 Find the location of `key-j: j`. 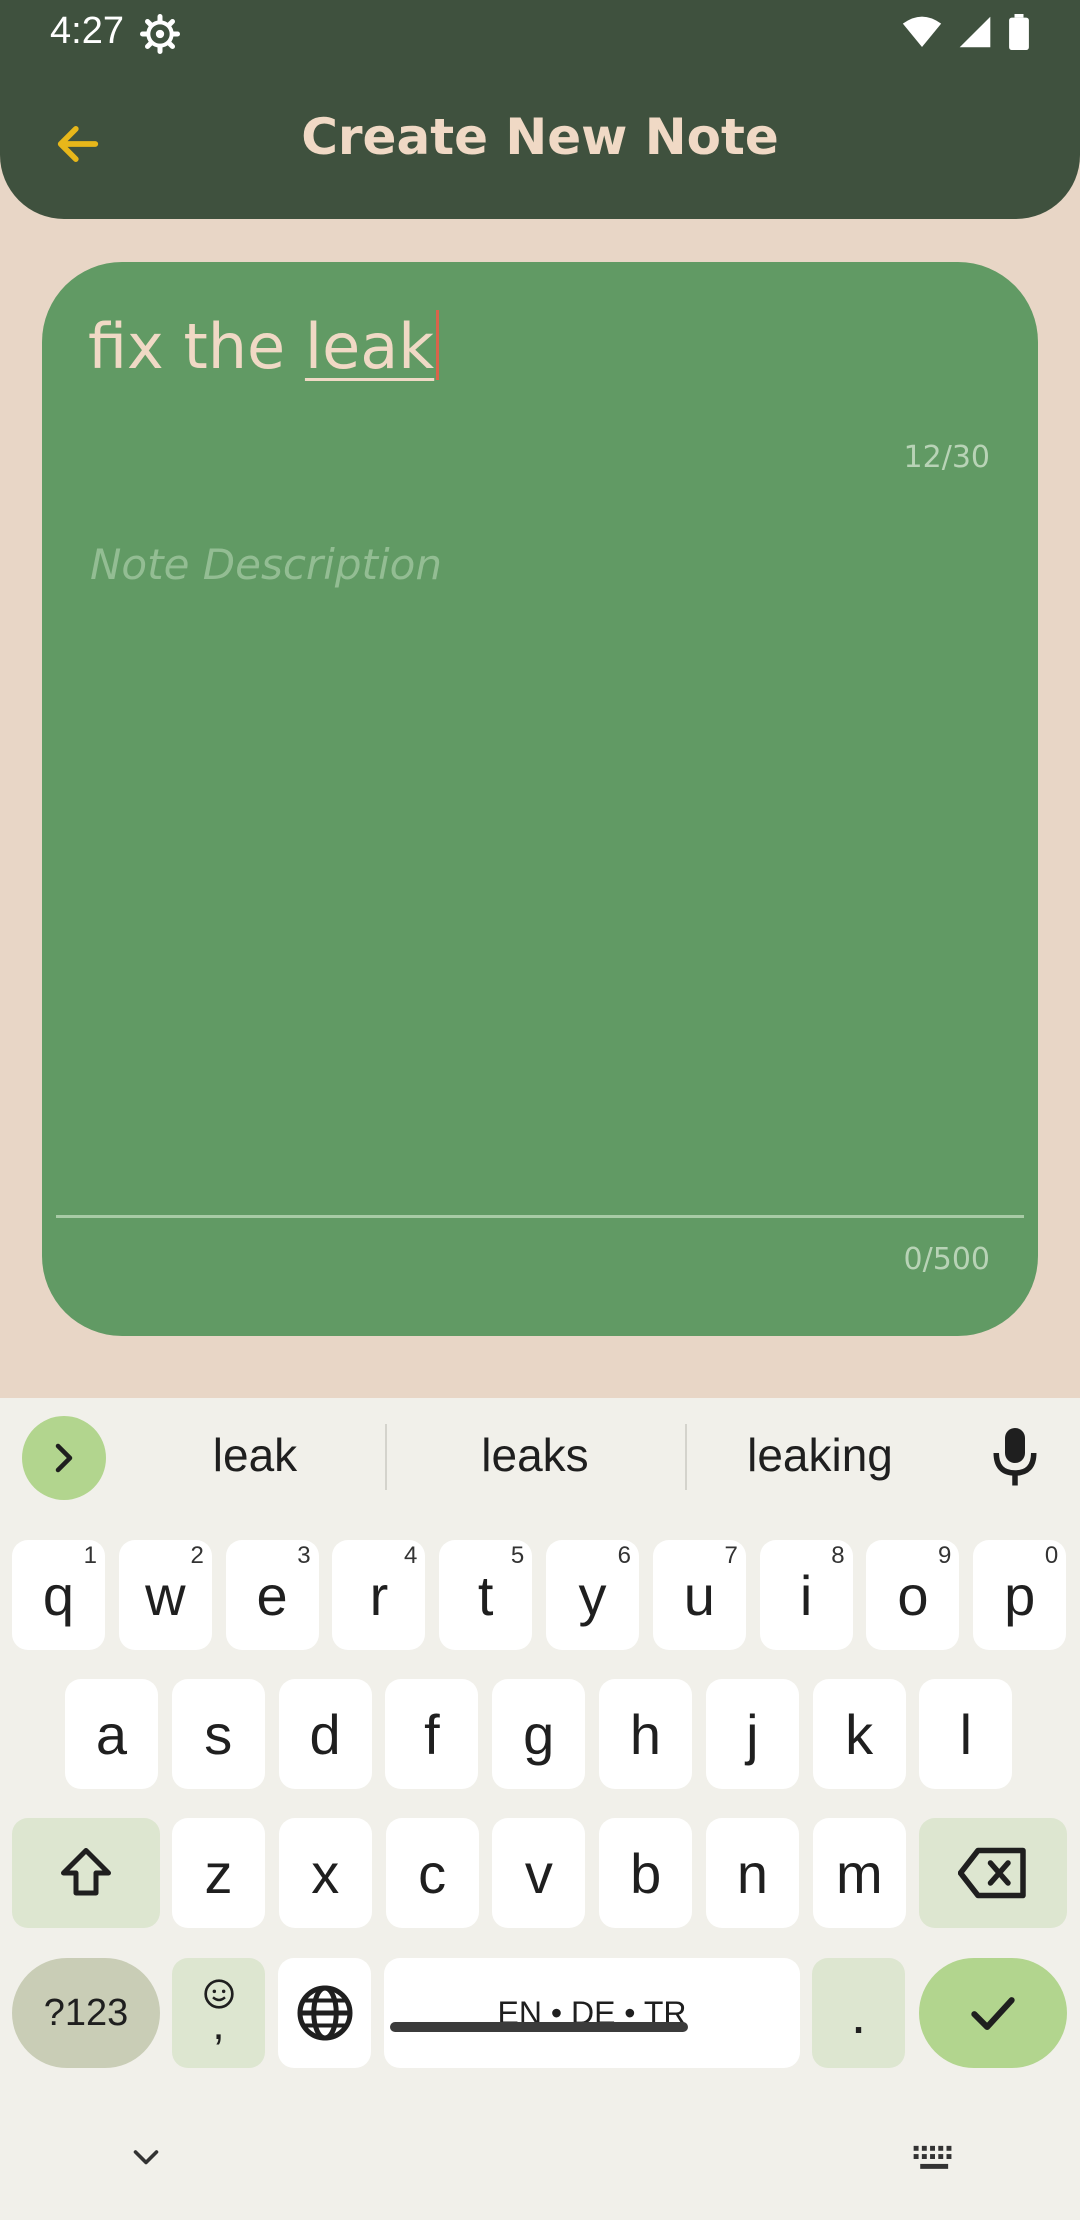

key-j: j is located at coordinates (752, 1734).